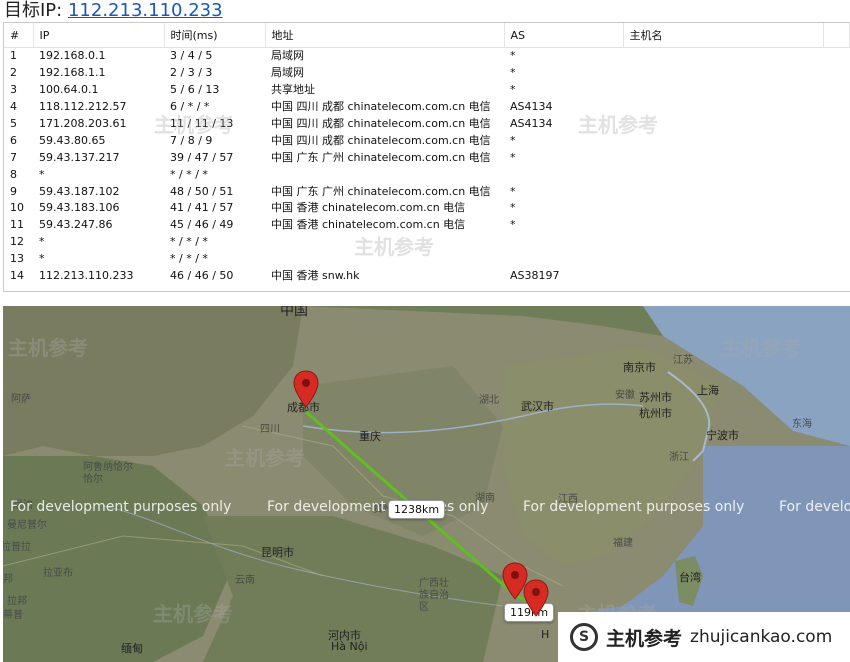  What do you see at coordinates (683, 360) in the screenshot?
I see `label-province: 江苏` at bounding box center [683, 360].